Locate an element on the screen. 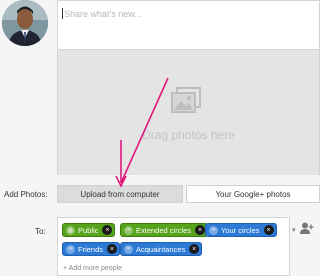 The height and width of the screenshot is (276, 320). chip-label: Public is located at coordinates (88, 230).